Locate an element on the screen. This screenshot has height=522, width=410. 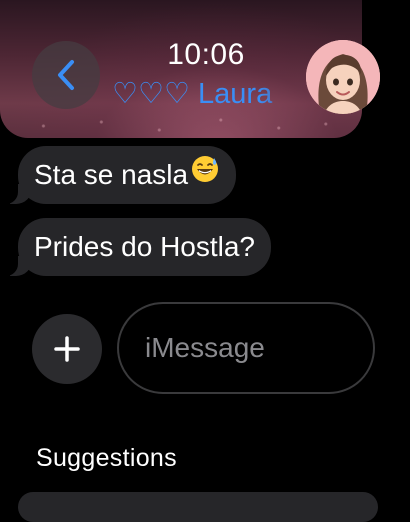
avatar is located at coordinates (343, 77).